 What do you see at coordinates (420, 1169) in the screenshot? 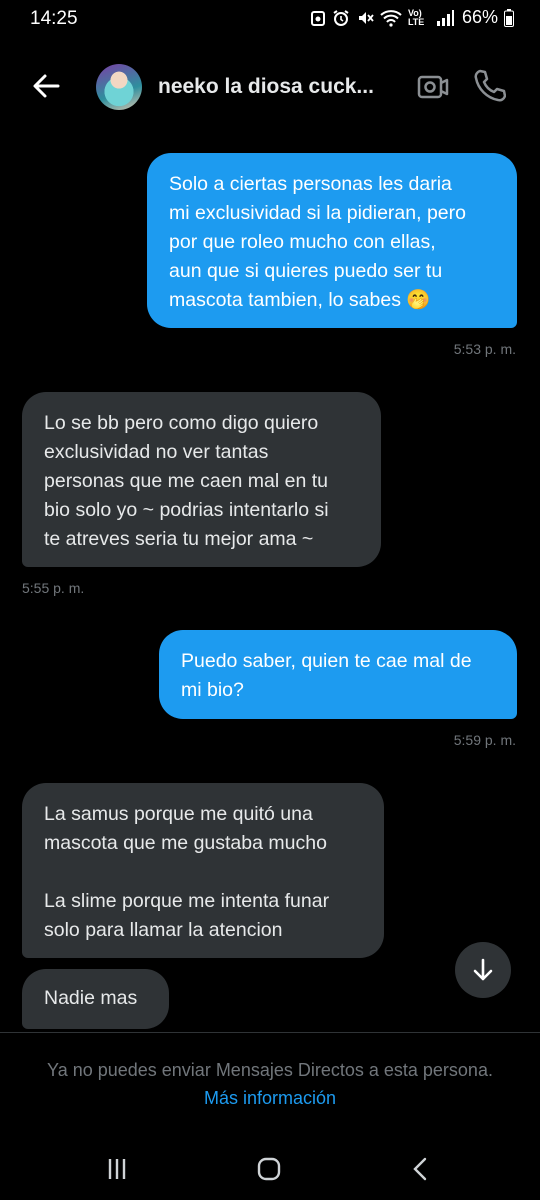
I see `back-nav-icon` at bounding box center [420, 1169].